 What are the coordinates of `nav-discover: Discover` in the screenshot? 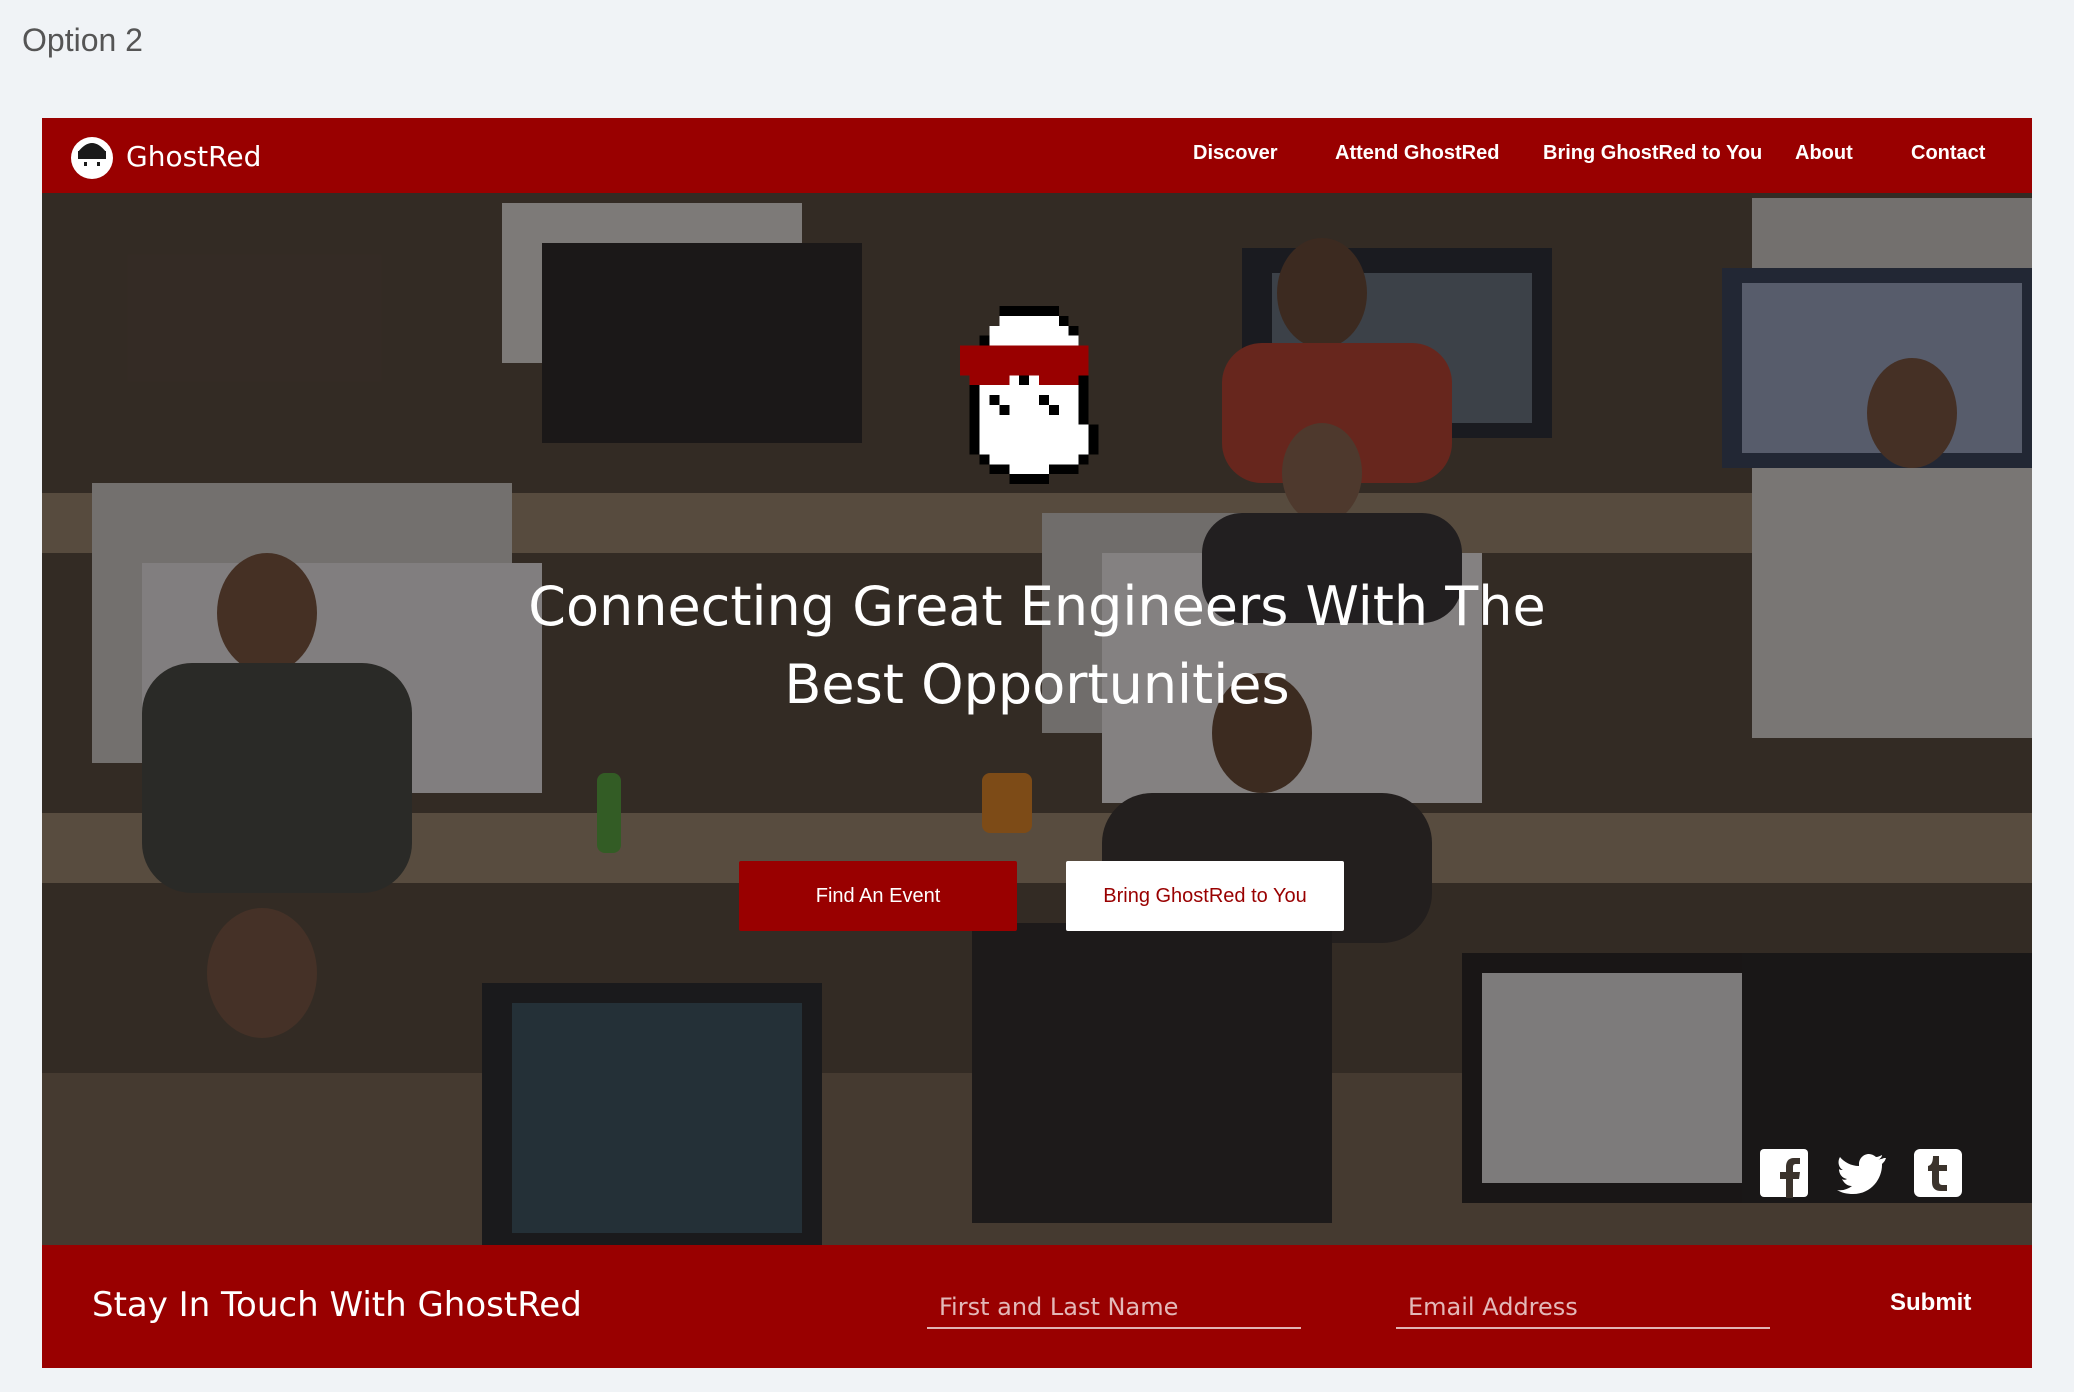 It's located at (1235, 153).